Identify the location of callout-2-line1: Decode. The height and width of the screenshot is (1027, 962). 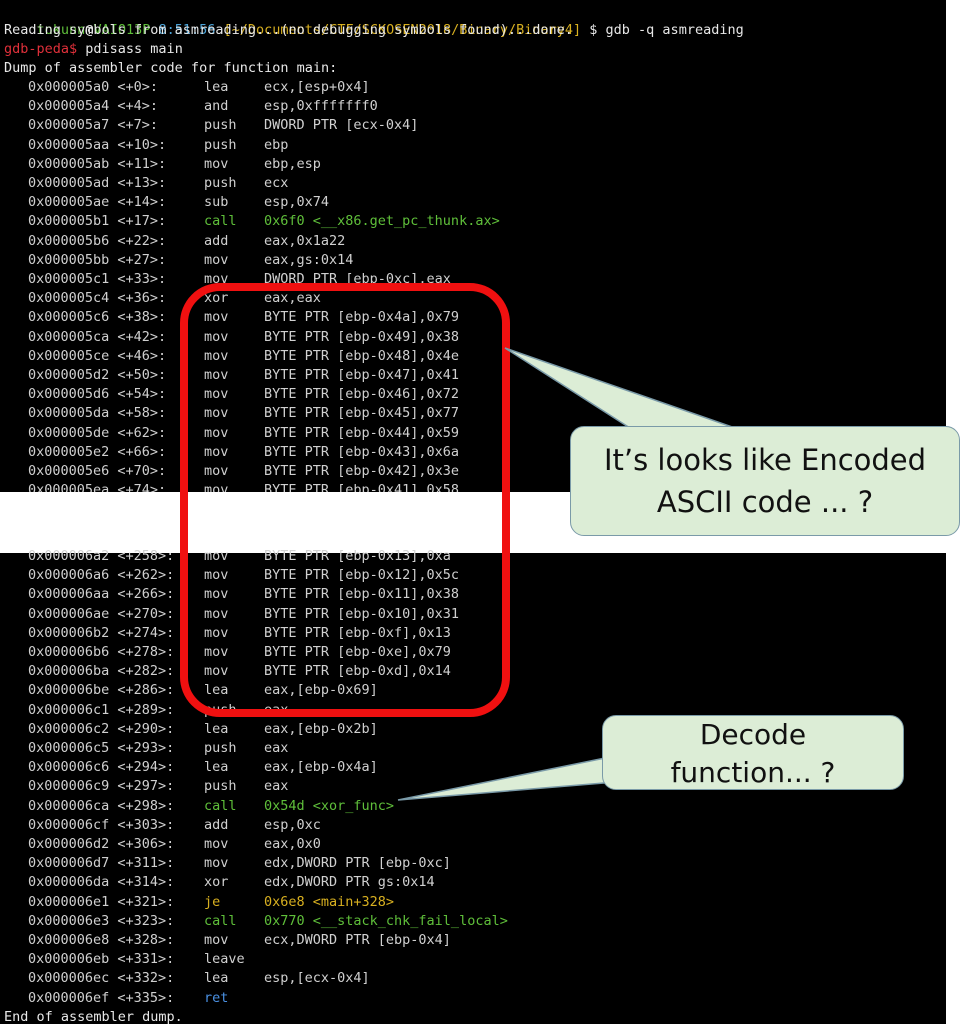
(753, 734).